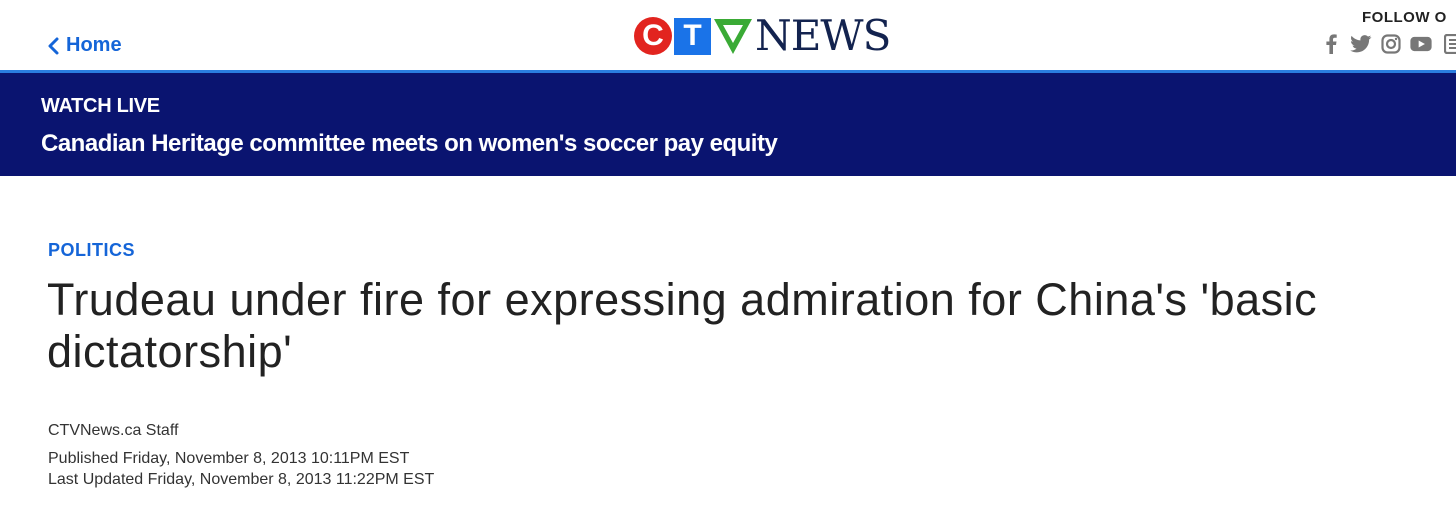  I want to click on social-links, so click(1388, 44).